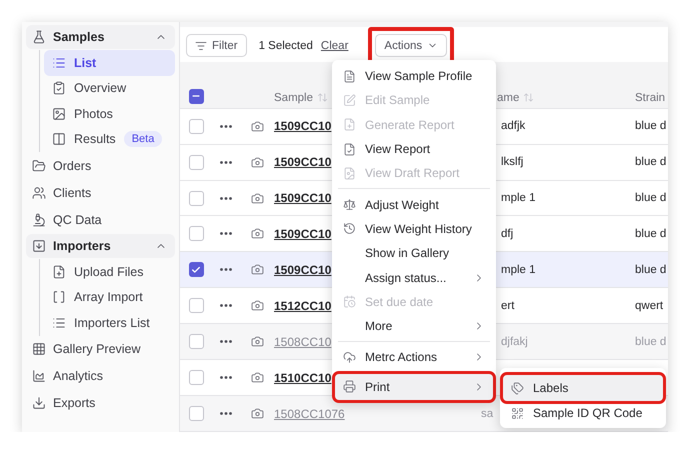  What do you see at coordinates (507, 234) in the screenshot?
I see `table-cell: dfj` at bounding box center [507, 234].